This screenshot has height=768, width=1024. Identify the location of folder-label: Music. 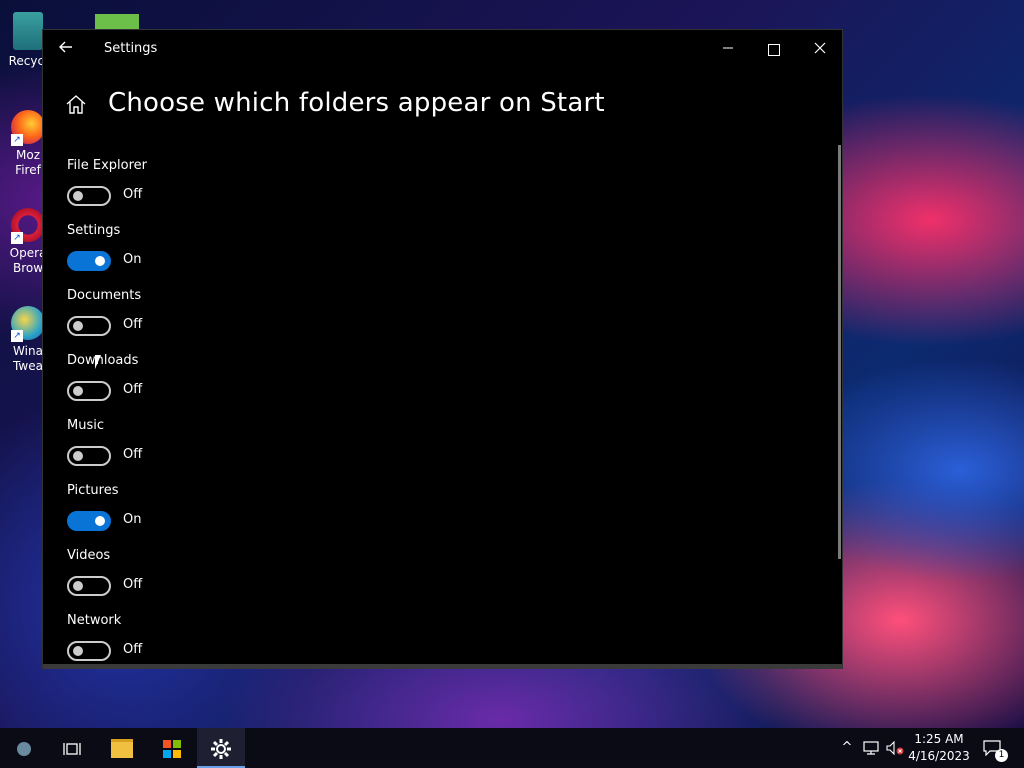
(85, 425).